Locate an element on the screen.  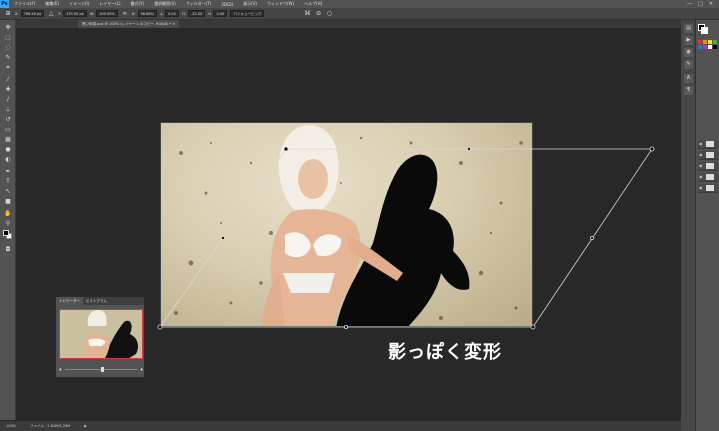
option-skew-h: H: -25.00 is located at coordinates (194, 13).